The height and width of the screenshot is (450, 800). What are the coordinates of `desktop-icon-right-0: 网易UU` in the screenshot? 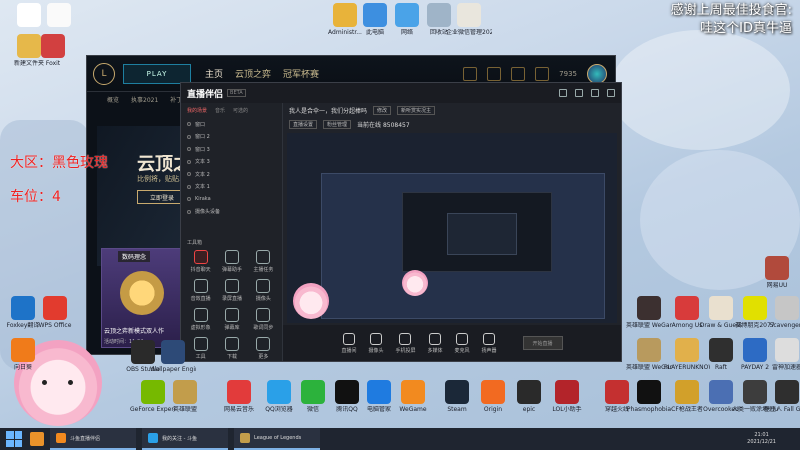 It's located at (777, 272).